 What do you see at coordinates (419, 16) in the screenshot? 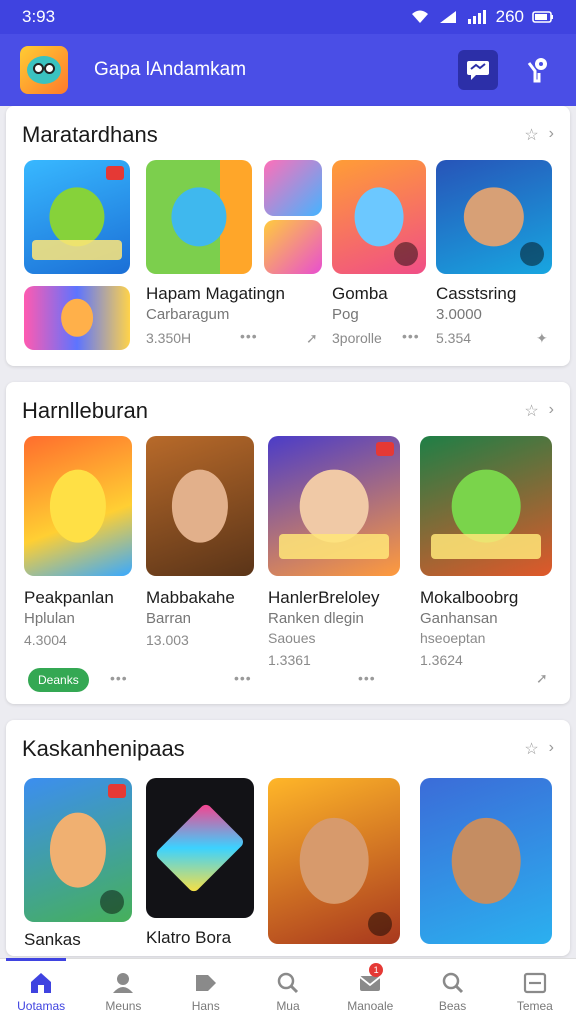
I see `wifi-icon` at bounding box center [419, 16].